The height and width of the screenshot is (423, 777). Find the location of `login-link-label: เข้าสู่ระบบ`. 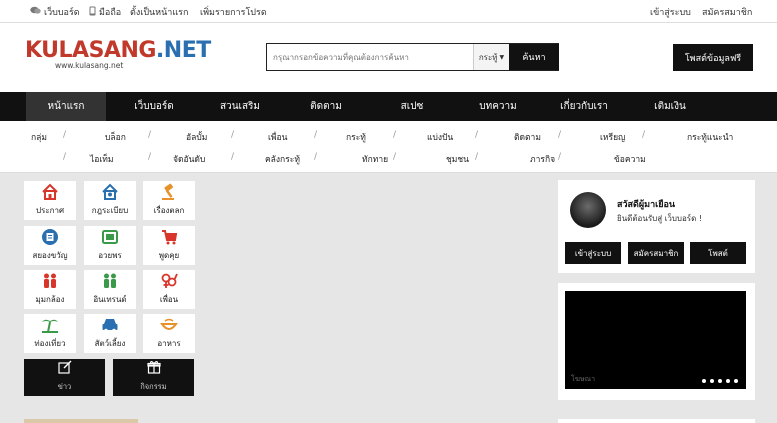

login-link-label: เข้าสู่ระบบ is located at coordinates (670, 13).